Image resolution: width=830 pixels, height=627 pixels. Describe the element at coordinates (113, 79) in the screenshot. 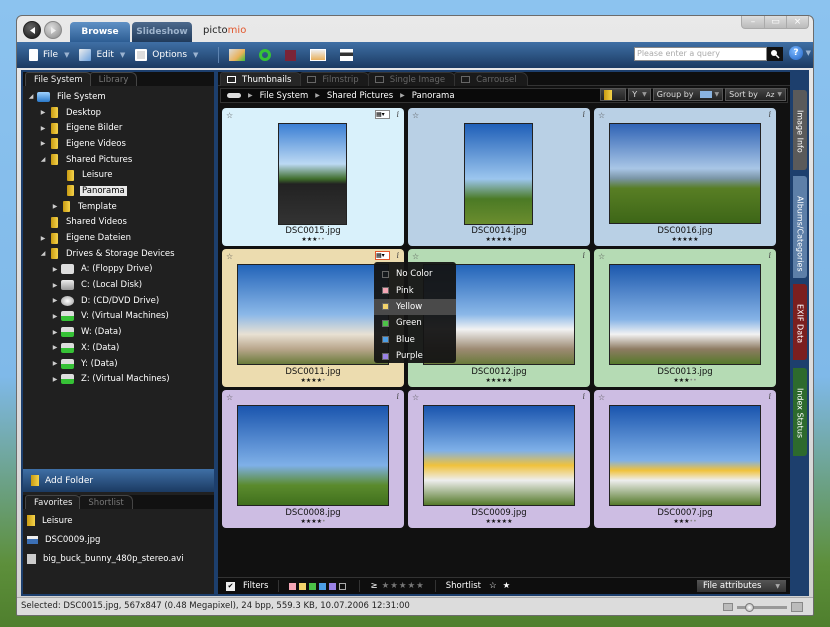

I see `tab-library: Library` at that location.